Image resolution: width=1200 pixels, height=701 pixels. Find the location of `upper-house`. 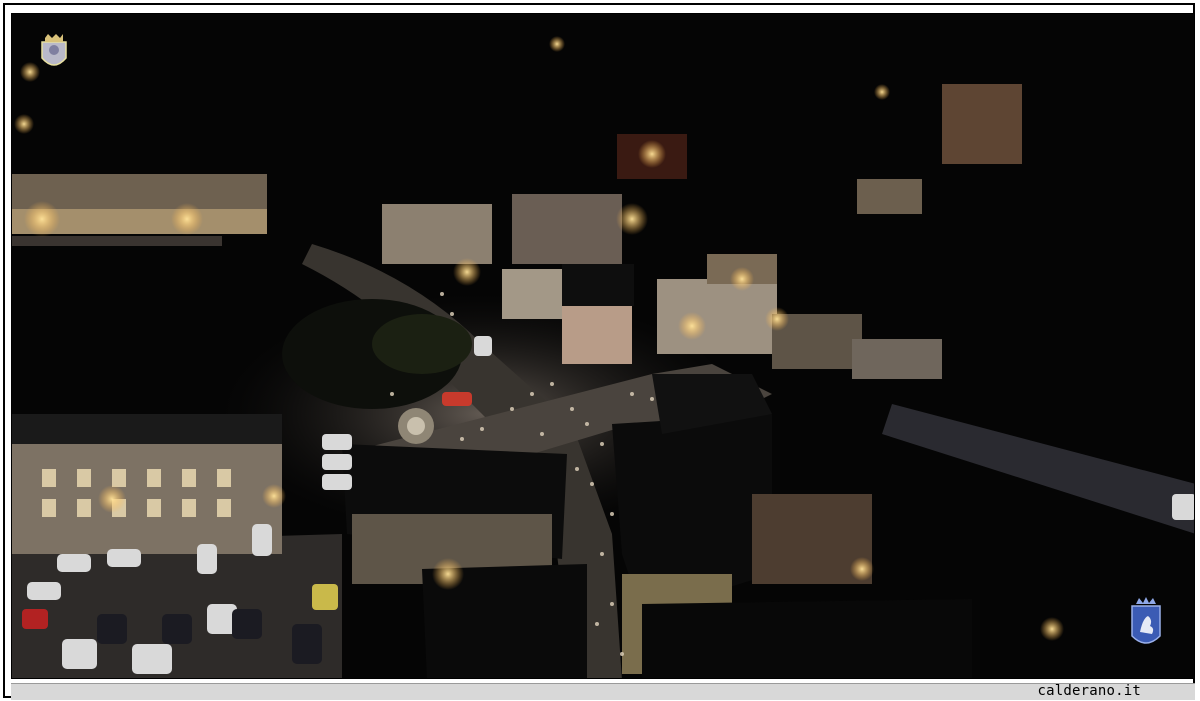

upper-house is located at coordinates (889, 196).